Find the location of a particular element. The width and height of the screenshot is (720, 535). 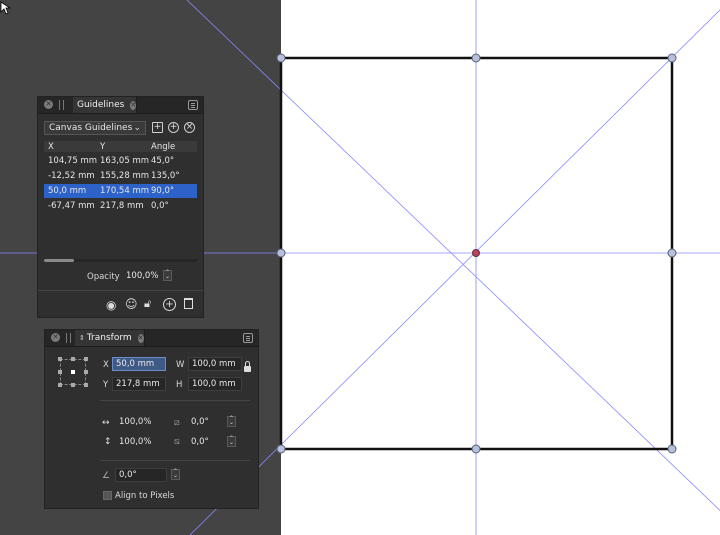

cell-y: 217,8 mm is located at coordinates (122, 206).